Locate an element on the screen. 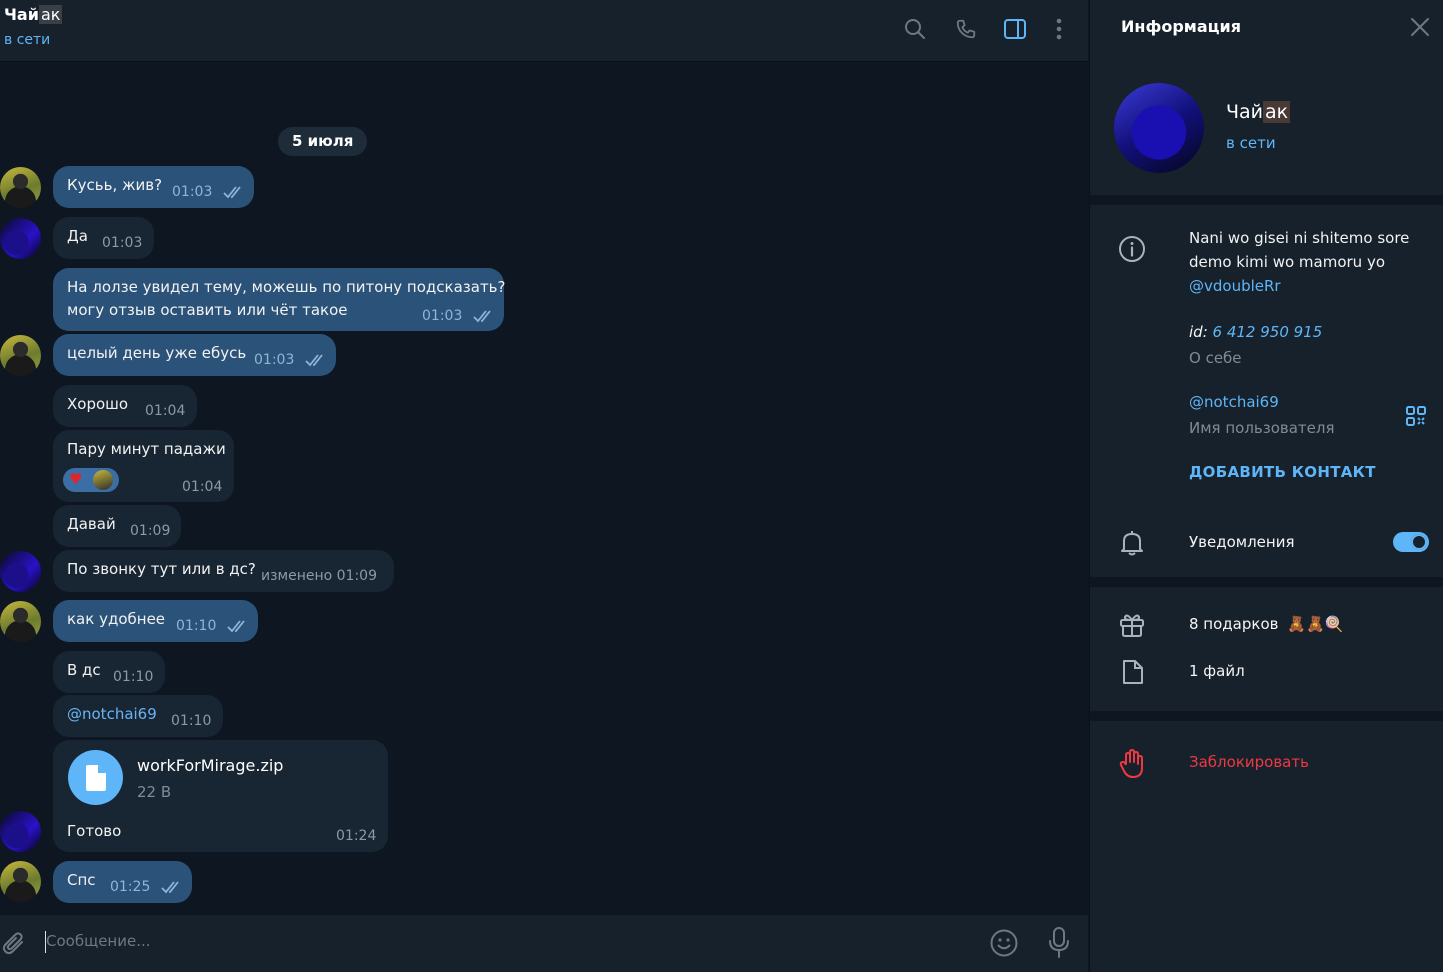 The height and width of the screenshot is (972, 1443). reaction-chip: ♥ is located at coordinates (91, 480).